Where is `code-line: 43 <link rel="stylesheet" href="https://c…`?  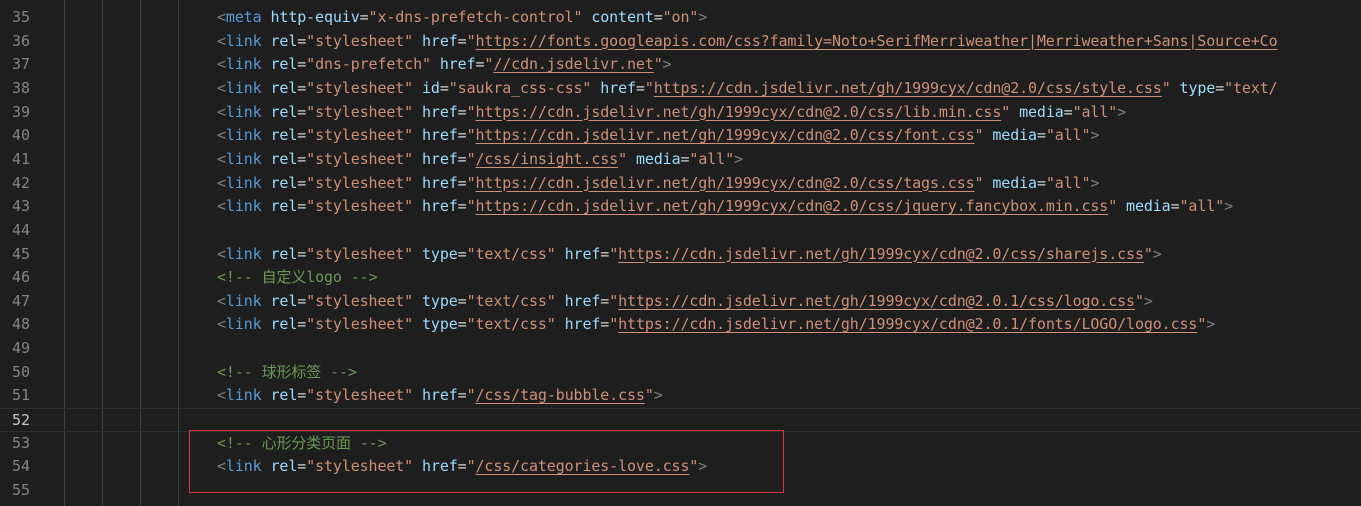 code-line: 43 <link rel="stylesheet" href="https://c… is located at coordinates (680, 207).